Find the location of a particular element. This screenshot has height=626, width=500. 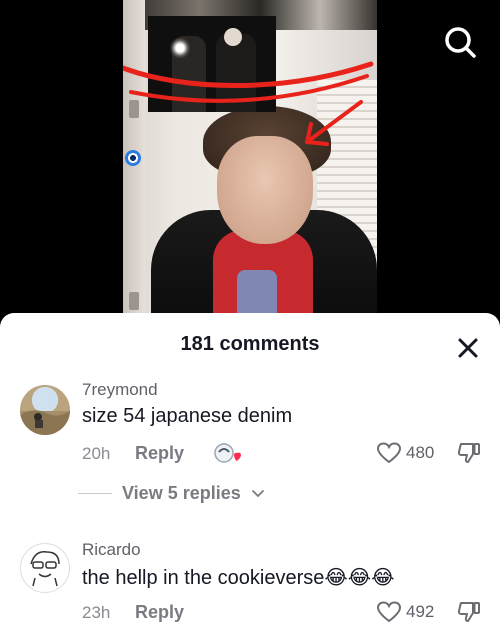

search-icon is located at coordinates (460, 42).